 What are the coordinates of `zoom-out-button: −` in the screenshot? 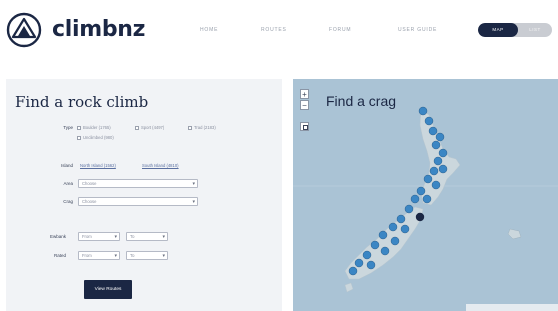 It's located at (304, 105).